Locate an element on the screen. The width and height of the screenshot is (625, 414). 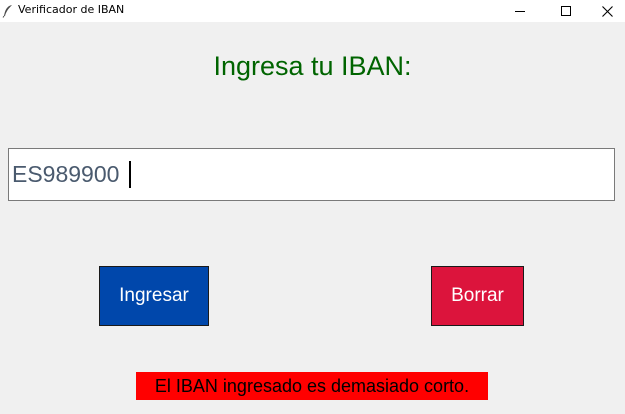
iban-input: ES989900 is located at coordinates (311, 174).